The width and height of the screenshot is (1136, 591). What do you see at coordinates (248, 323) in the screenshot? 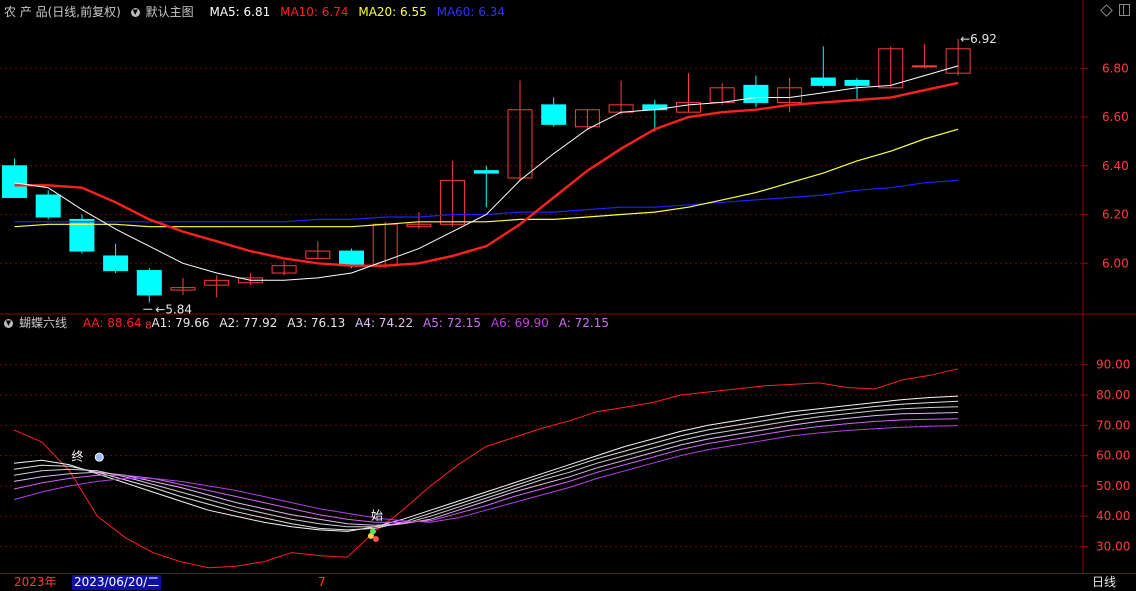
I see `a2-value: A2: 77.92` at bounding box center [248, 323].